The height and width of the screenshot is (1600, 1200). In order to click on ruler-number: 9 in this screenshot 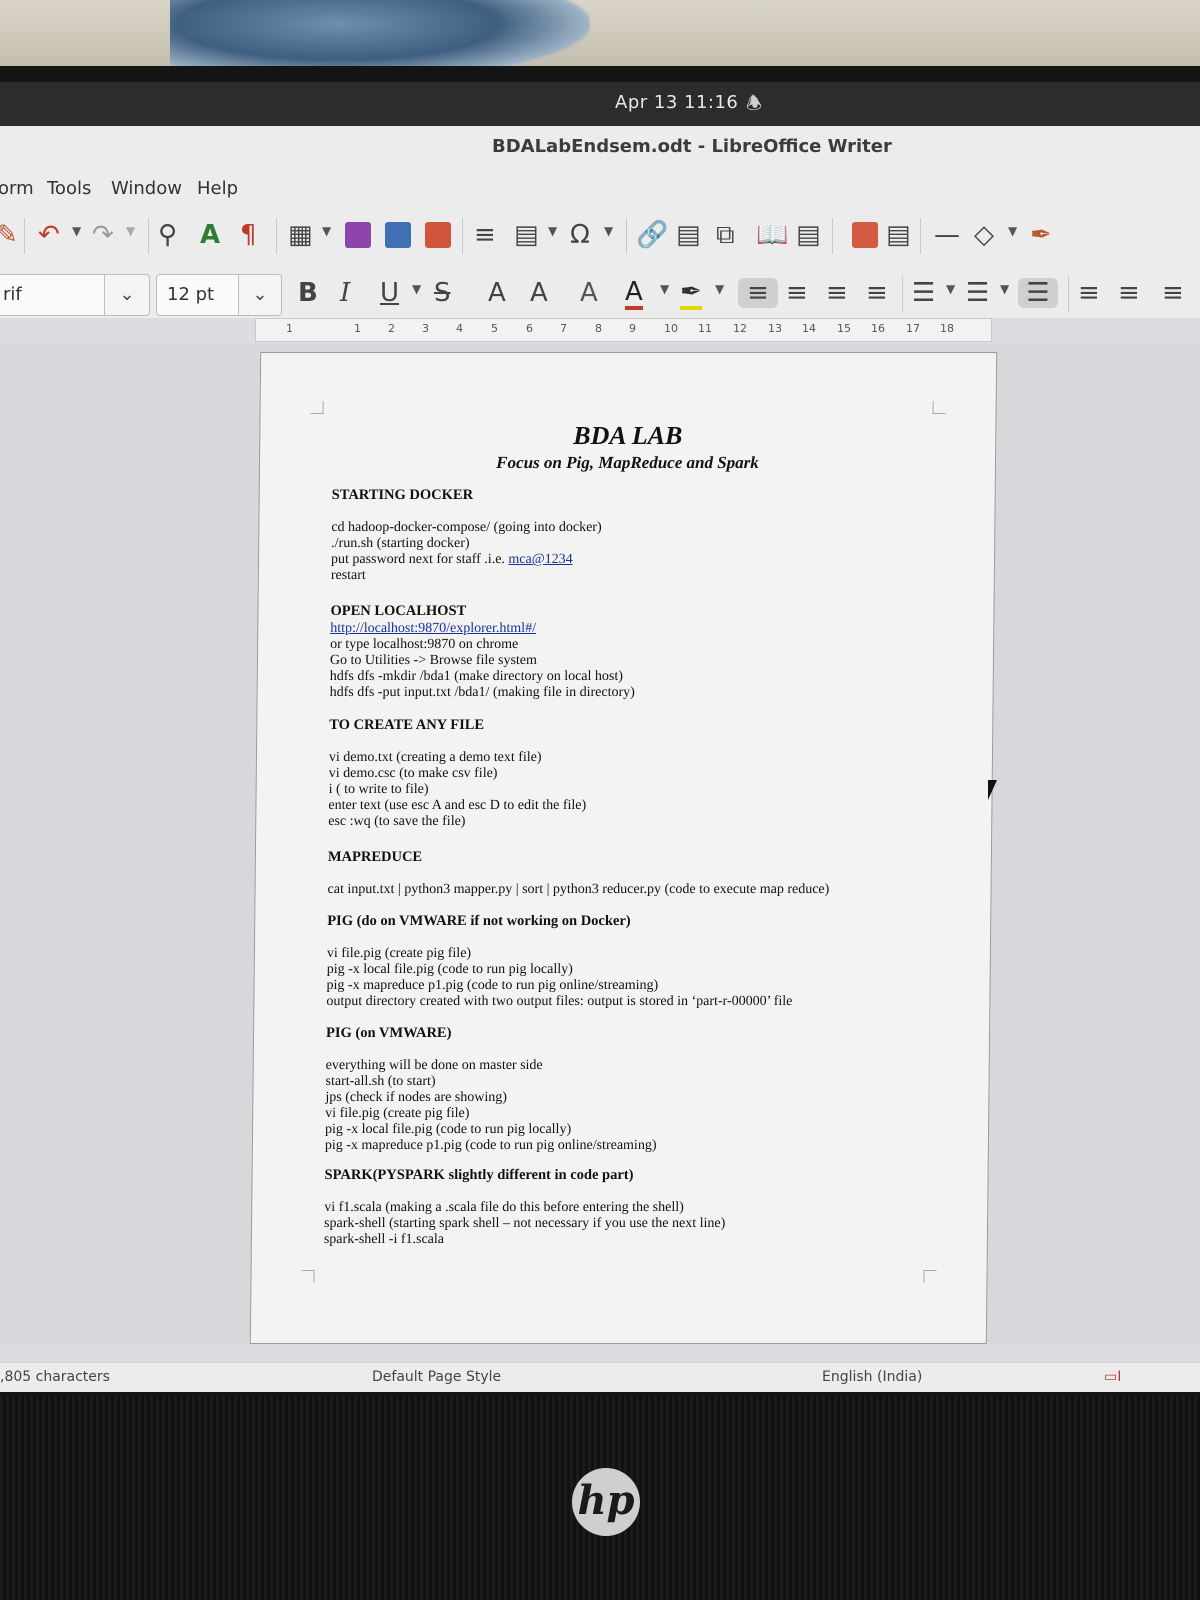, I will do `click(632, 328)`.